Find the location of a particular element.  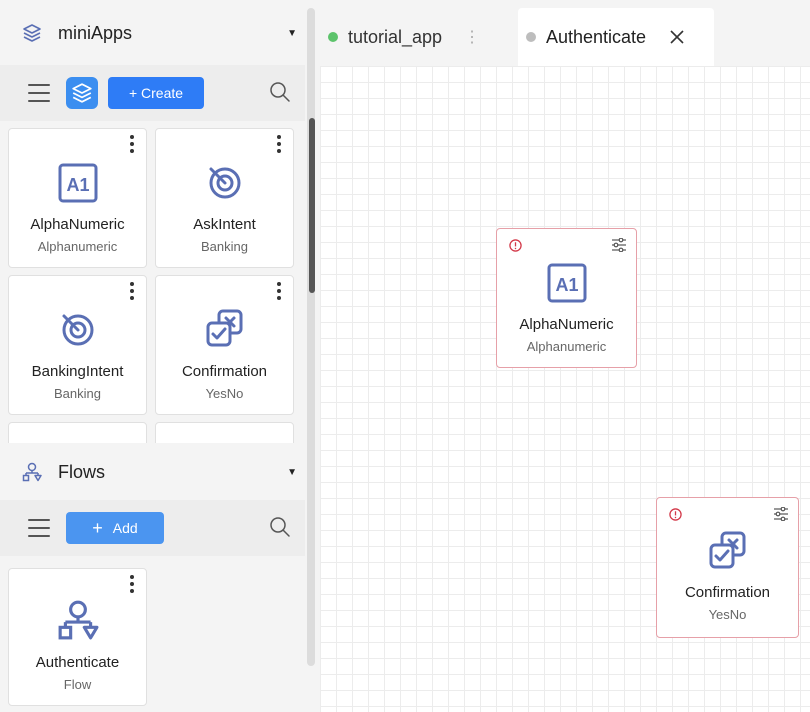

card-name: Authenticate is located at coordinates (77, 662).